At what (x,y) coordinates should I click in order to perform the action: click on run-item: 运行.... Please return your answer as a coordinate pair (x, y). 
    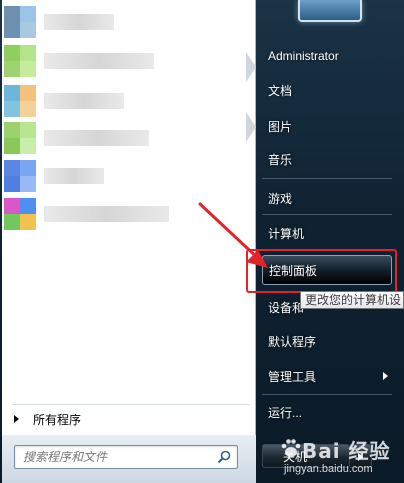
    Looking at the image, I should click on (332, 412).